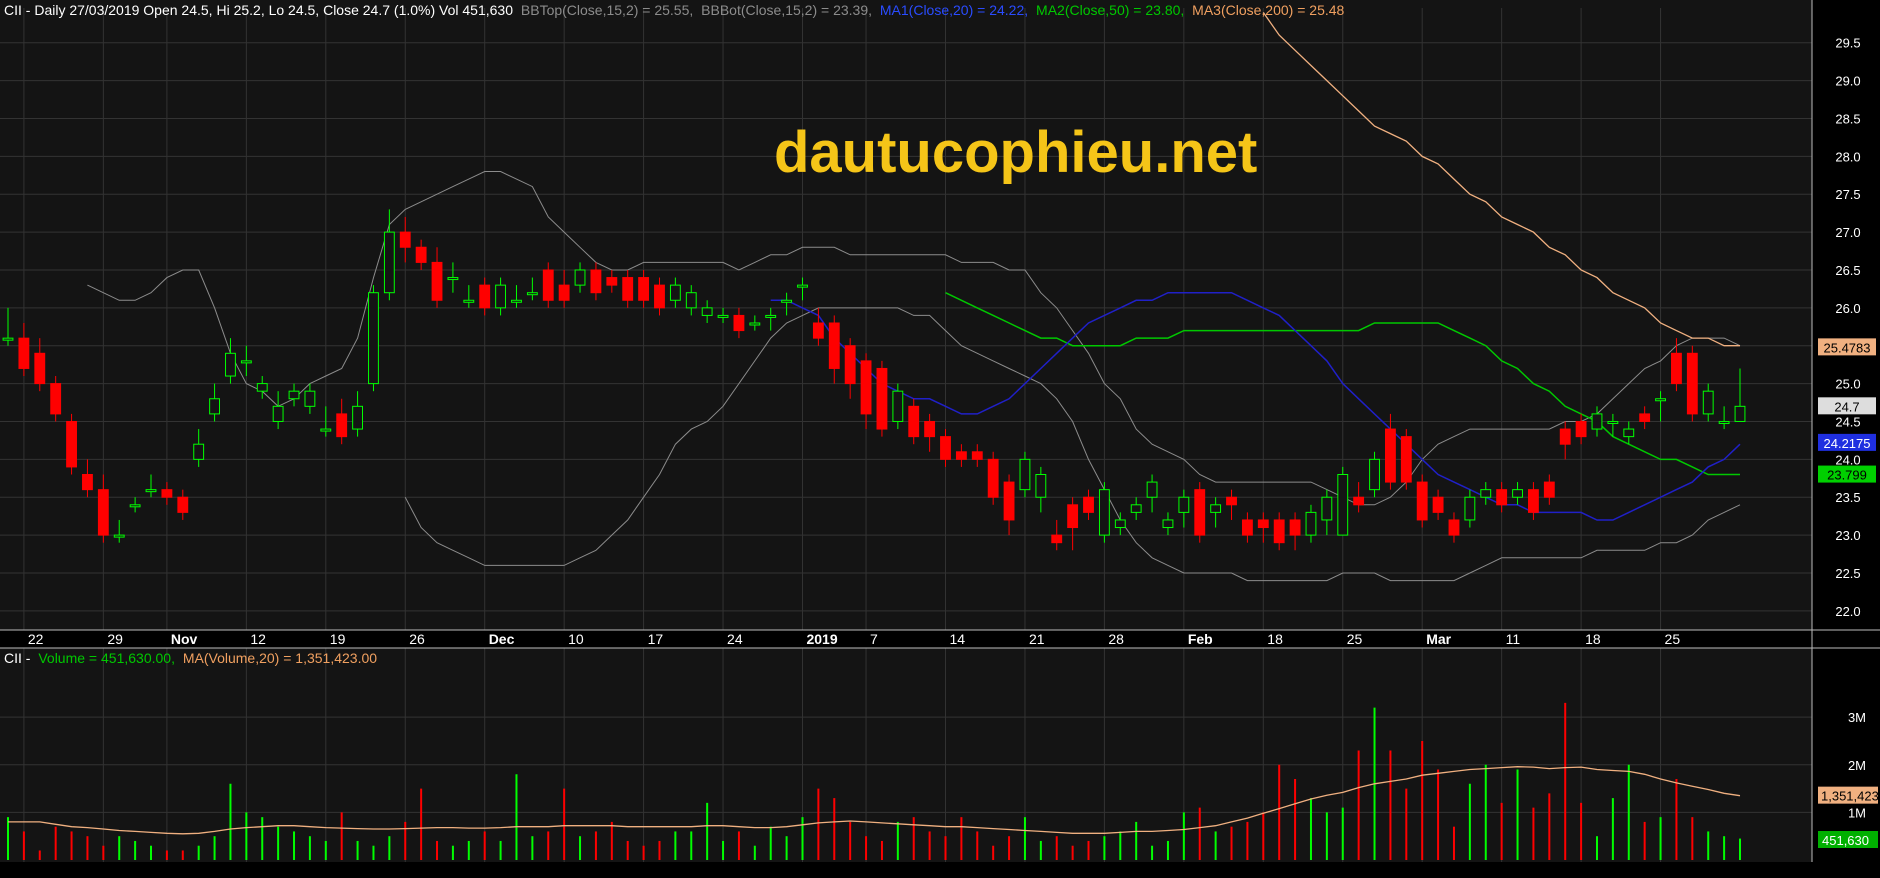 The width and height of the screenshot is (1880, 878). Describe the element at coordinates (1847, 118) in the screenshot. I see `y-tick-label: 28.5` at that location.